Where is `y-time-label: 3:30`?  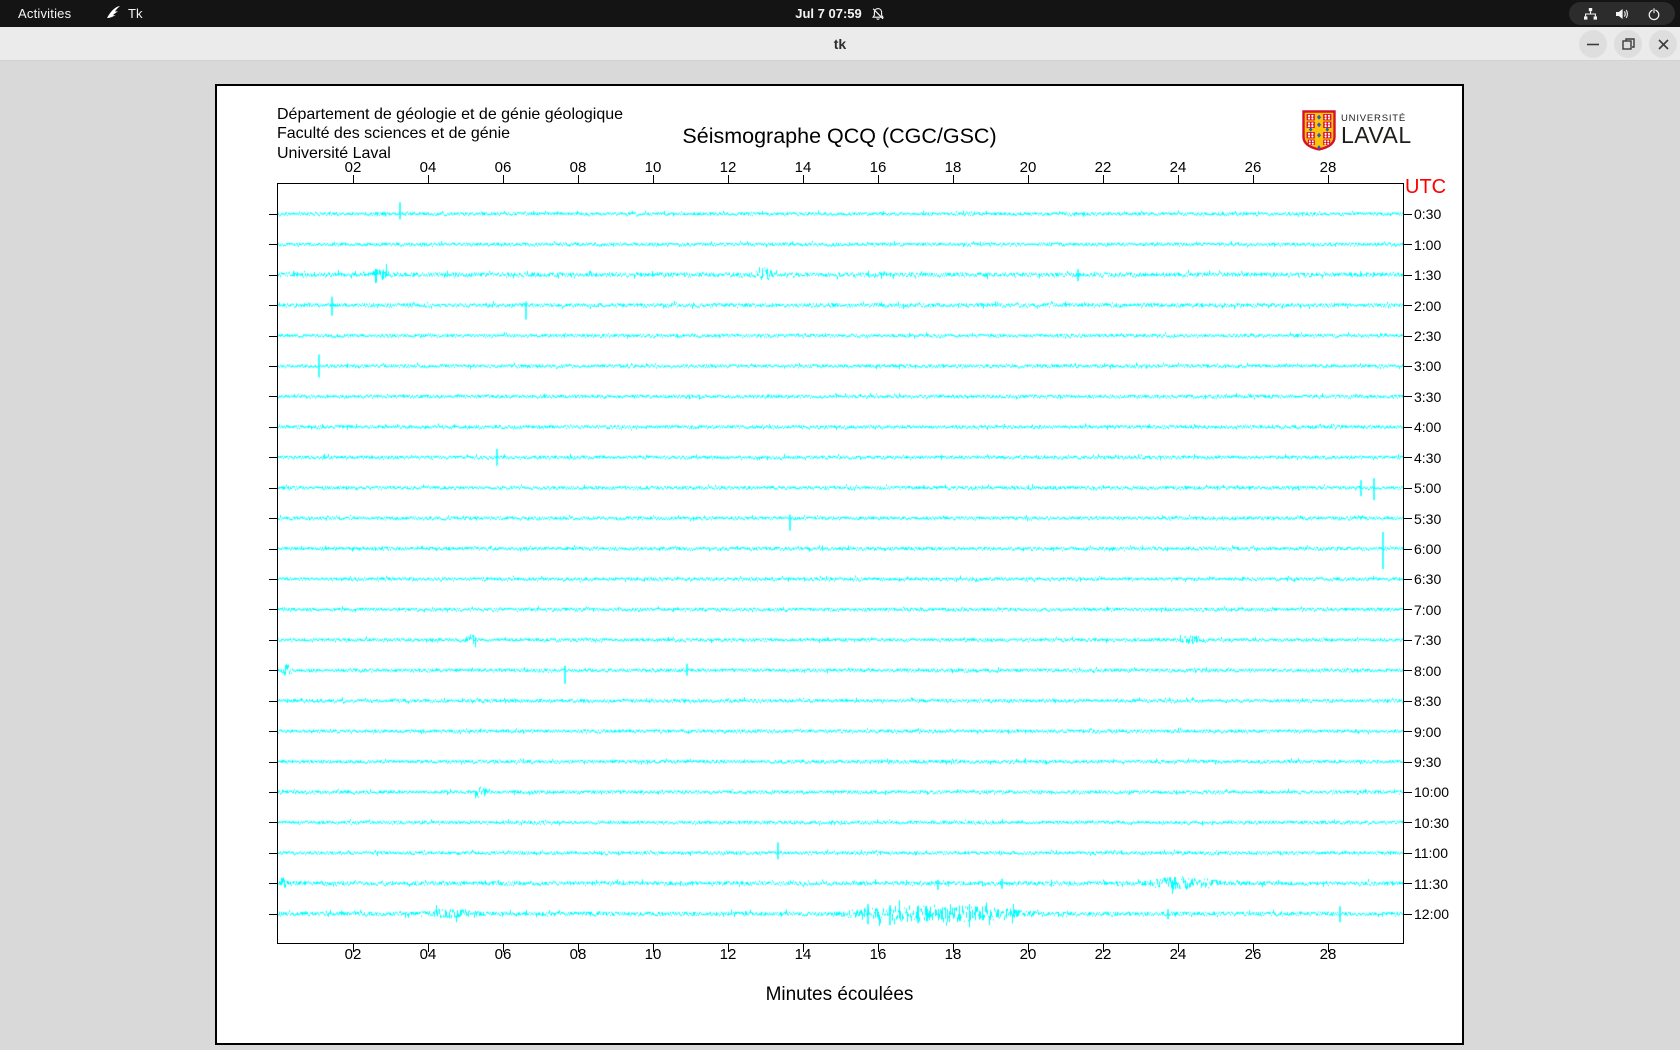
y-time-label: 3:30 is located at coordinates (1428, 396).